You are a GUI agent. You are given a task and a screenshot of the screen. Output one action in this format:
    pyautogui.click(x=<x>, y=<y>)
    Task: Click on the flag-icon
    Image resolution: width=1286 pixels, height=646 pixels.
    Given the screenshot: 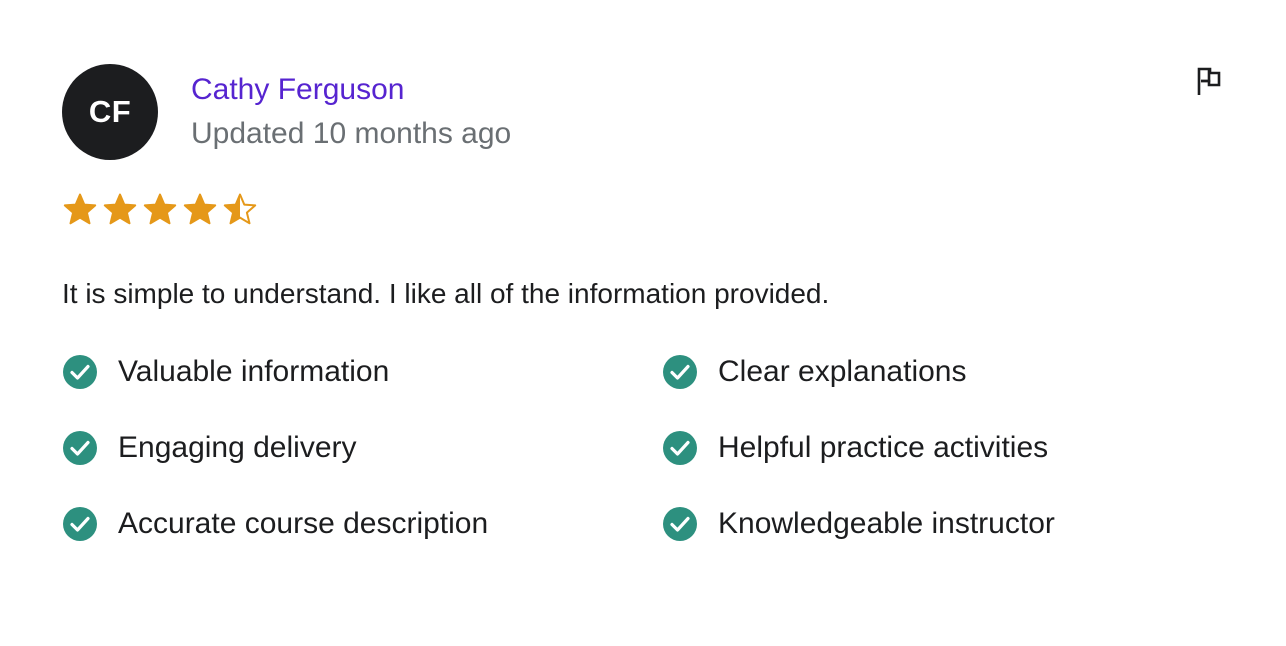 What is the action you would take?
    pyautogui.click(x=1209, y=81)
    